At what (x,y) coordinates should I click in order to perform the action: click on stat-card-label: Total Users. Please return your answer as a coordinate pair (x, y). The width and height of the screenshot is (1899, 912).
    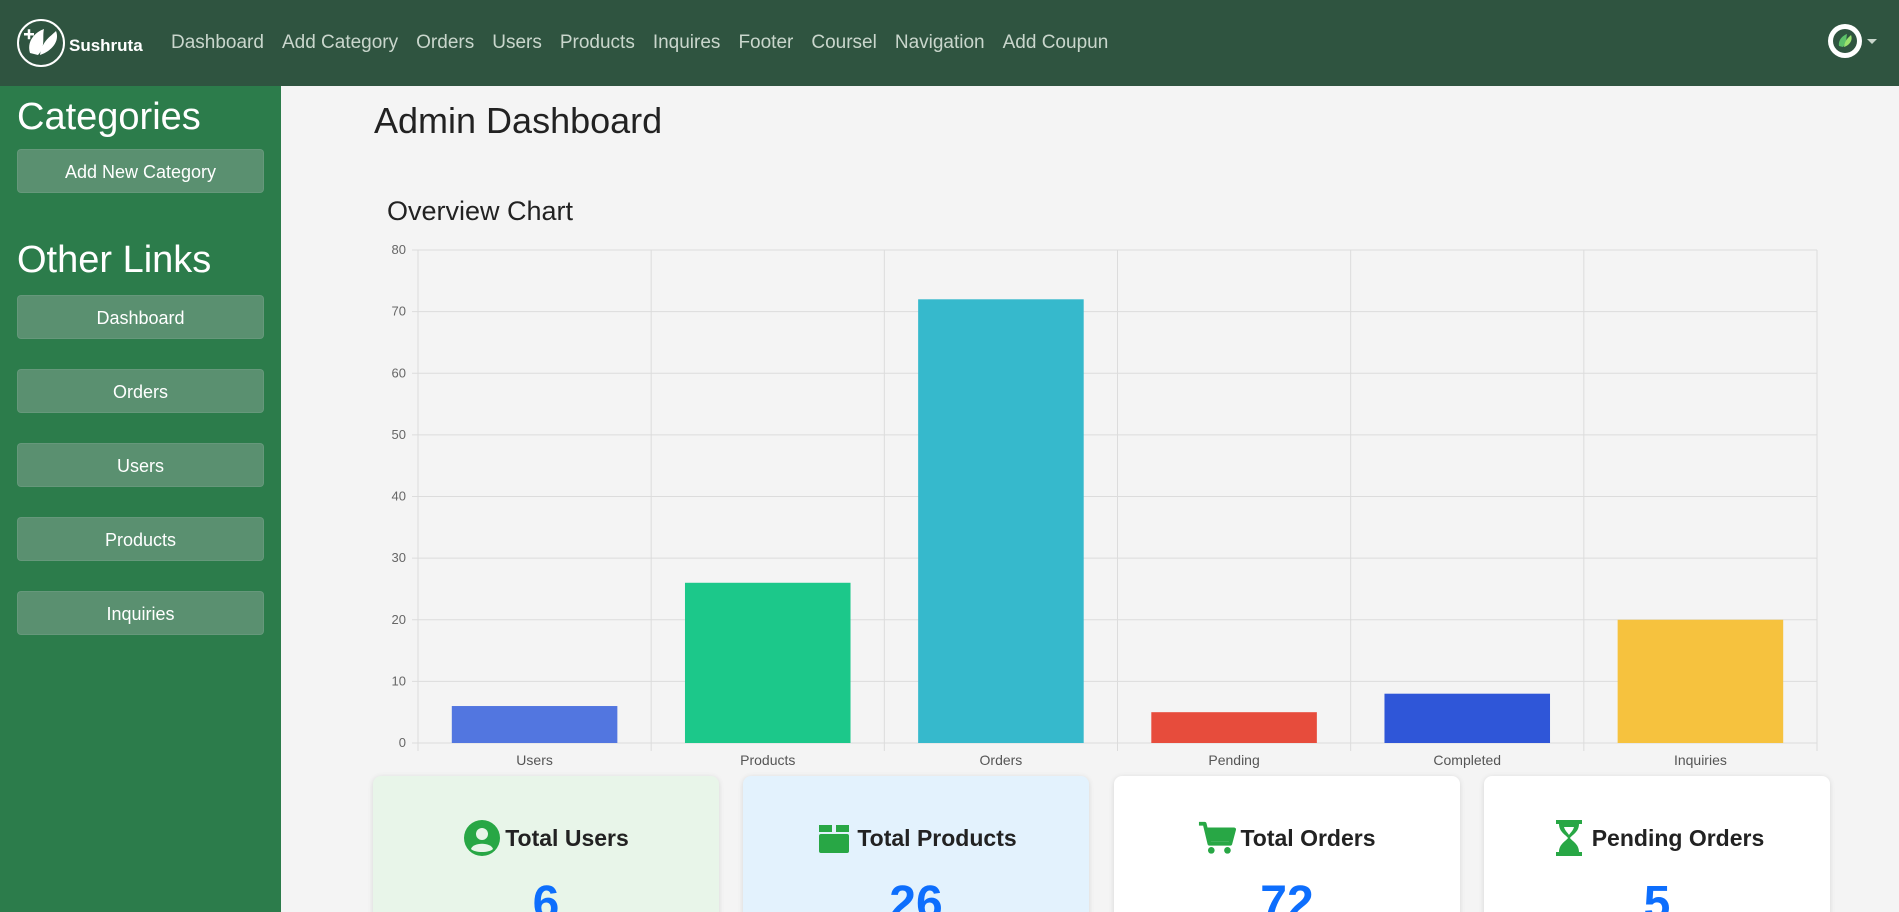
    Looking at the image, I should click on (567, 837).